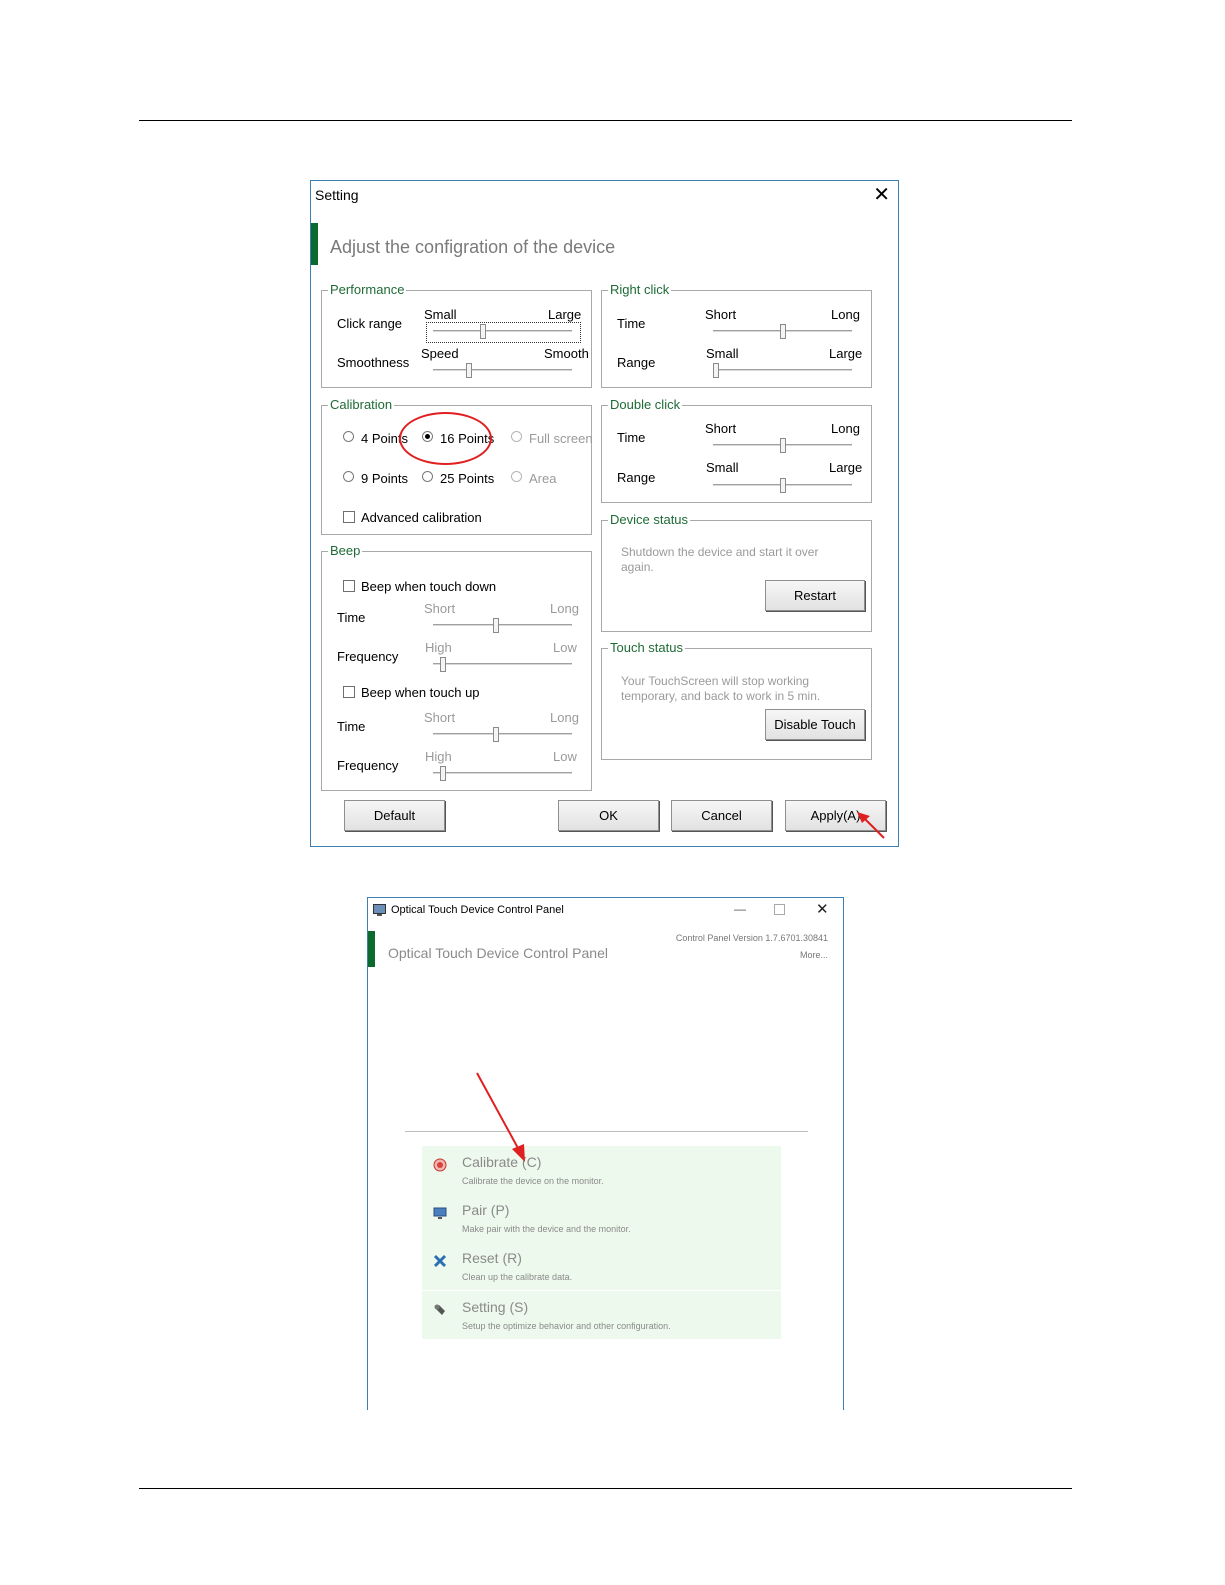 This screenshot has width=1225, height=1585. What do you see at coordinates (740, 909) in the screenshot?
I see `minimize-icon: —` at bounding box center [740, 909].